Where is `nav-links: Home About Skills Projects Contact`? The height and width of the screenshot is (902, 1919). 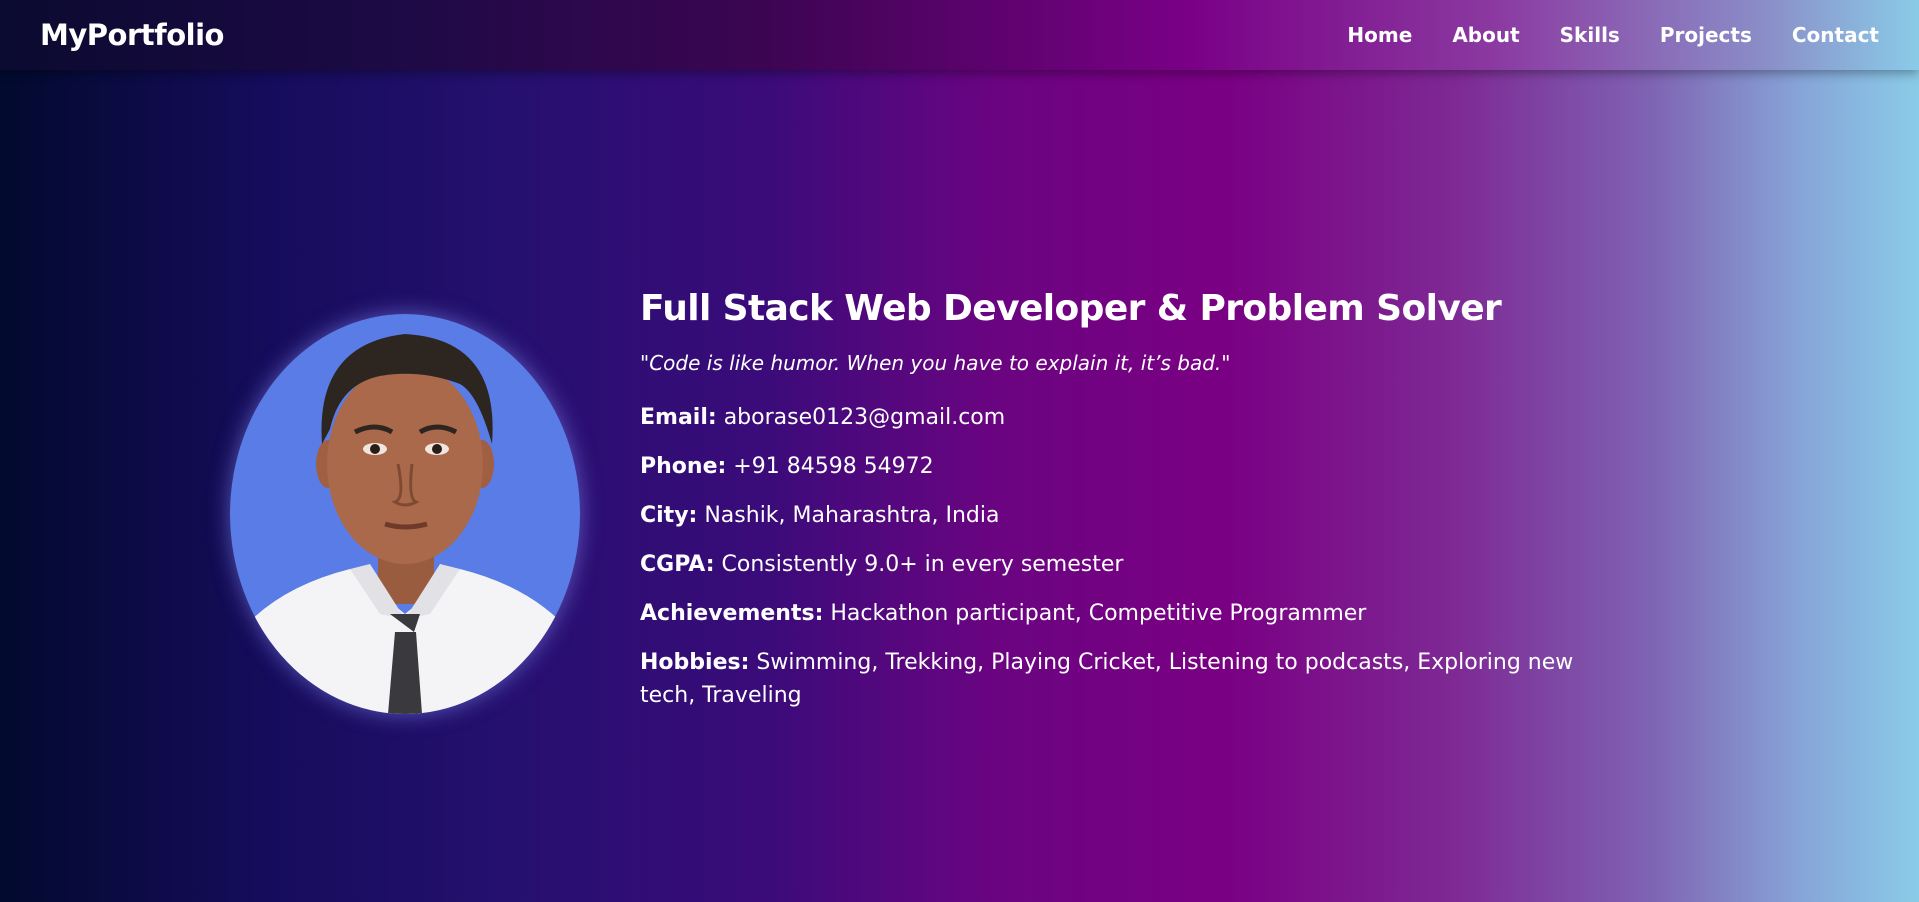 nav-links: Home About Skills Projects Contact is located at coordinates (1613, 35).